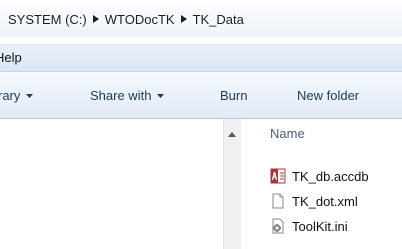 The image size is (402, 249). Describe the element at coordinates (47, 19) in the screenshot. I see `breadcrumb-item-system-c: SYSTEM (C:)` at that location.